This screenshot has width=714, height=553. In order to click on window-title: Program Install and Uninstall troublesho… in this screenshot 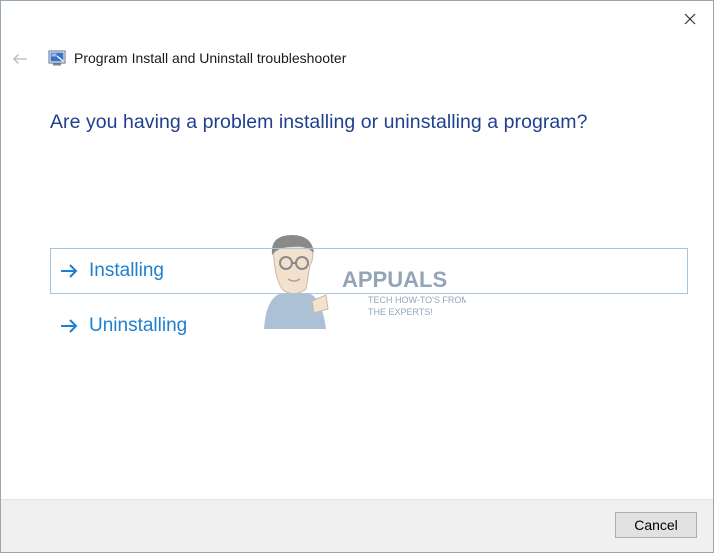, I will do `click(210, 58)`.